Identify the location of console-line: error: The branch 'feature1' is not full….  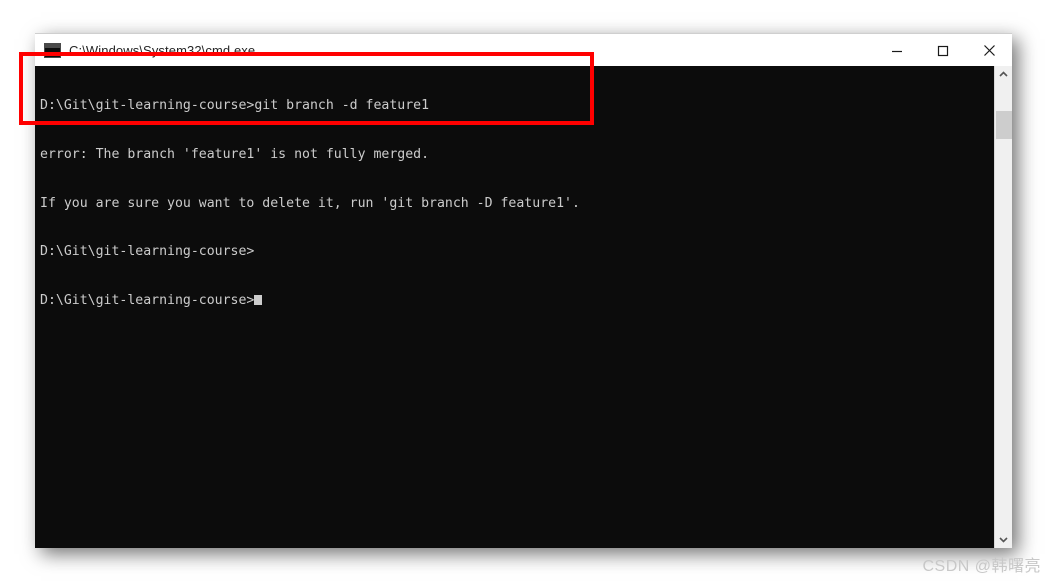
(235, 154).